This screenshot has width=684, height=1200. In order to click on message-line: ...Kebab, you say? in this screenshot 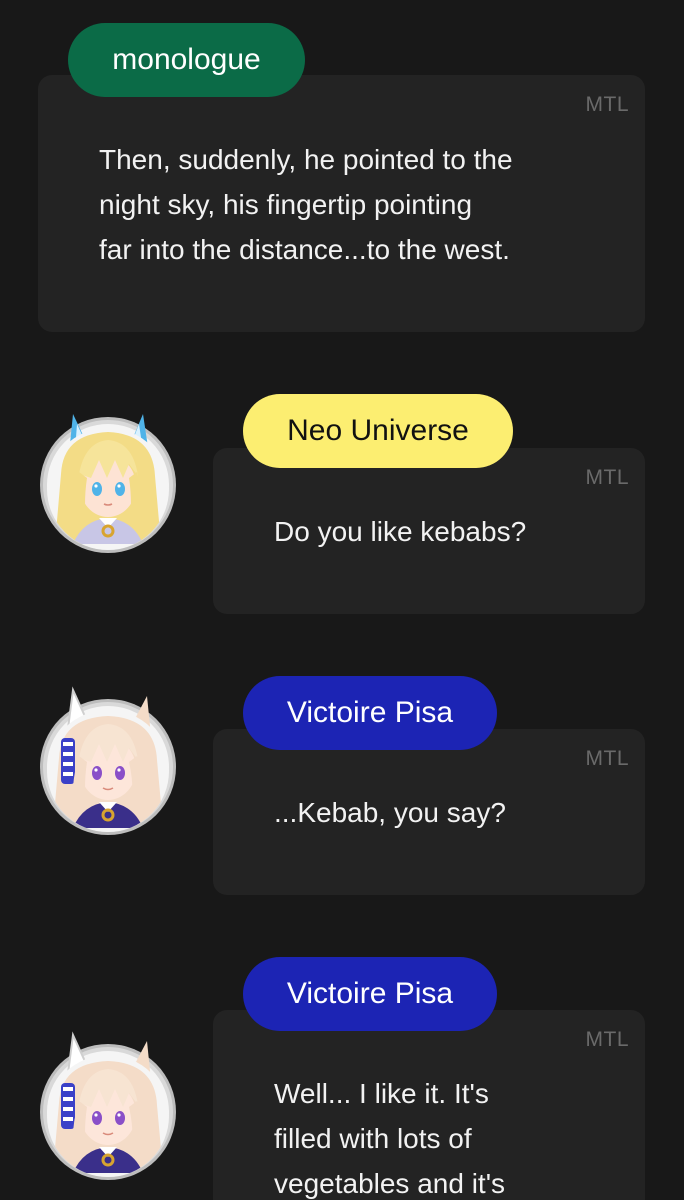, I will do `click(390, 812)`.